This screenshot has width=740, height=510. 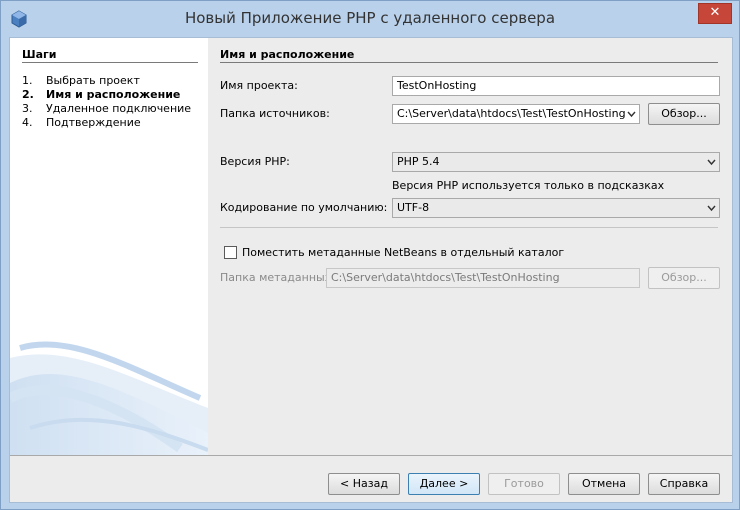 What do you see at coordinates (413, 207) in the screenshot?
I see `encoding-value: UTF-8` at bounding box center [413, 207].